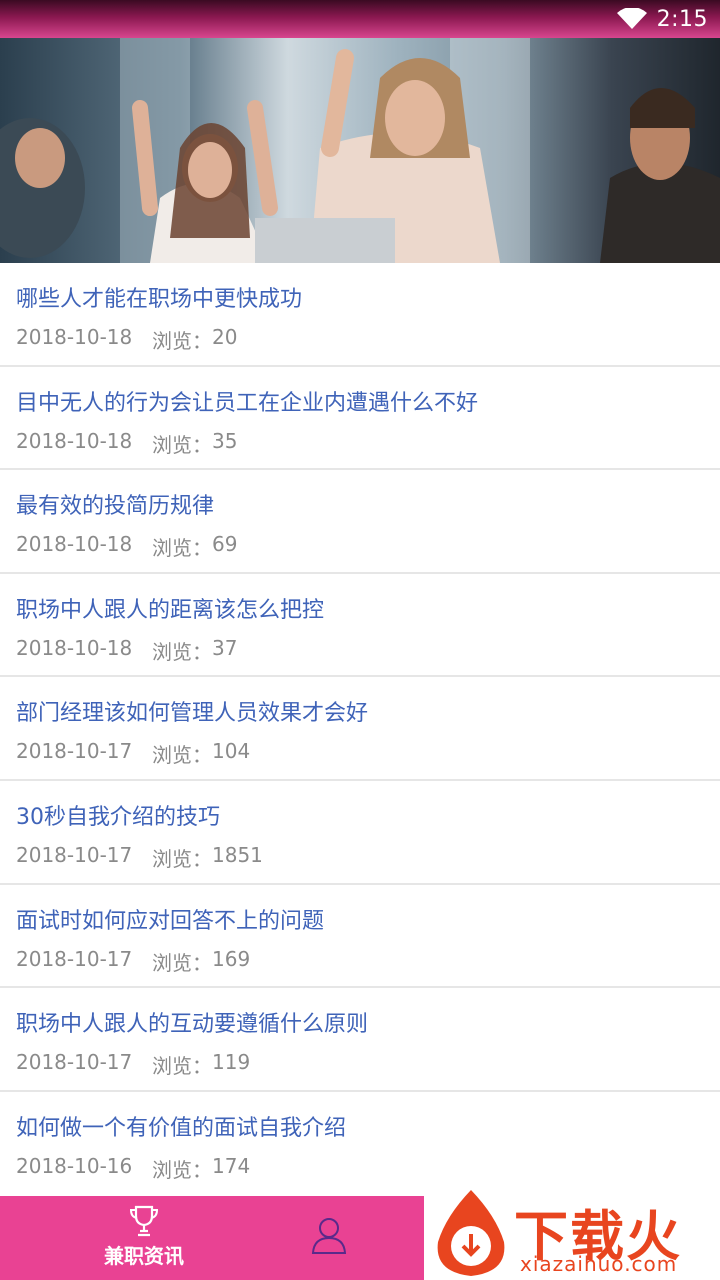 The image size is (720, 1280). I want to click on views-count: 104, so click(231, 751).